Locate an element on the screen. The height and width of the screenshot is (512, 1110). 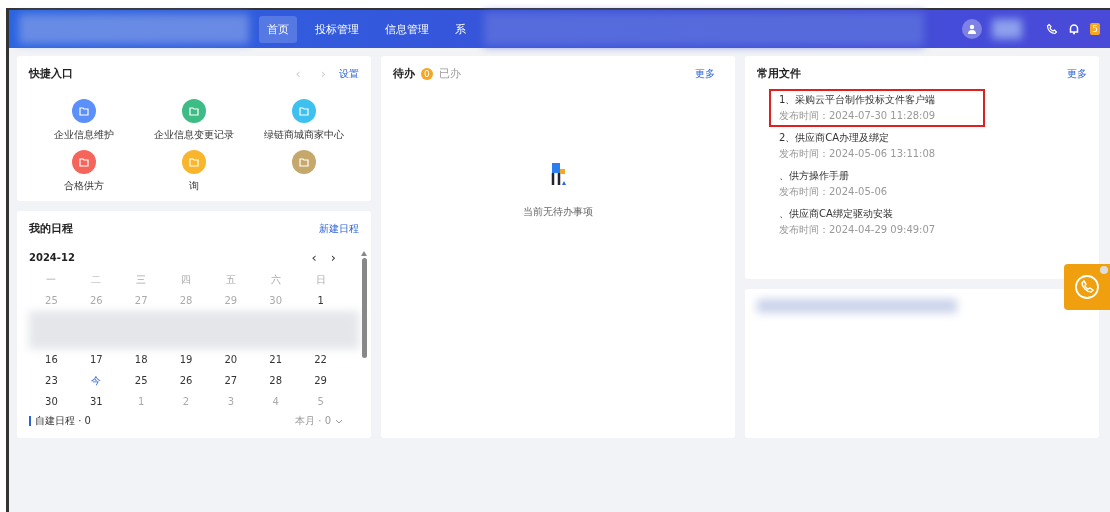
calendar-day: 18 is located at coordinates (141, 359).